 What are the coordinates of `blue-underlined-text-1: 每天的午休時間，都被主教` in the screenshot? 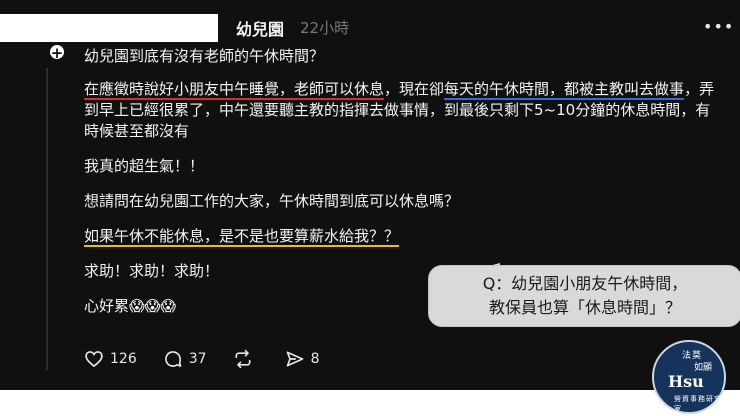 It's located at (534, 90).